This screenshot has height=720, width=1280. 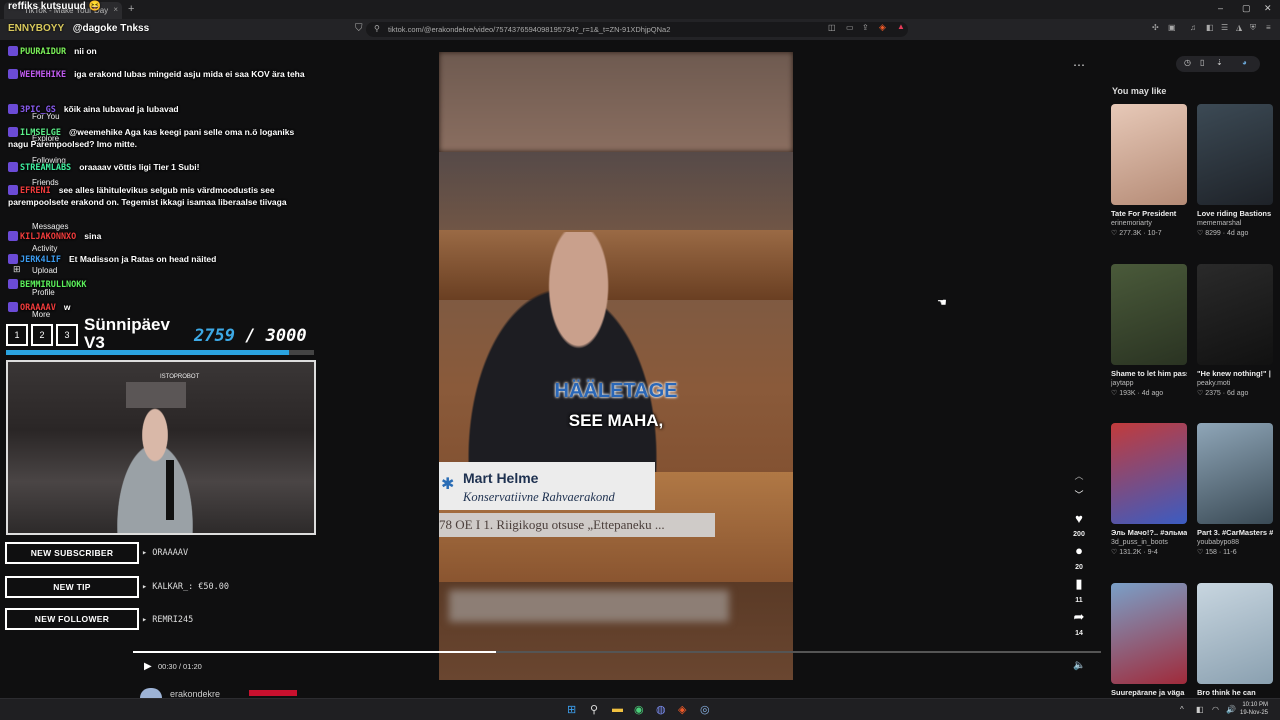 What do you see at coordinates (617, 709) in the screenshot?
I see `file-explorer-icon: ▬` at bounding box center [617, 709].